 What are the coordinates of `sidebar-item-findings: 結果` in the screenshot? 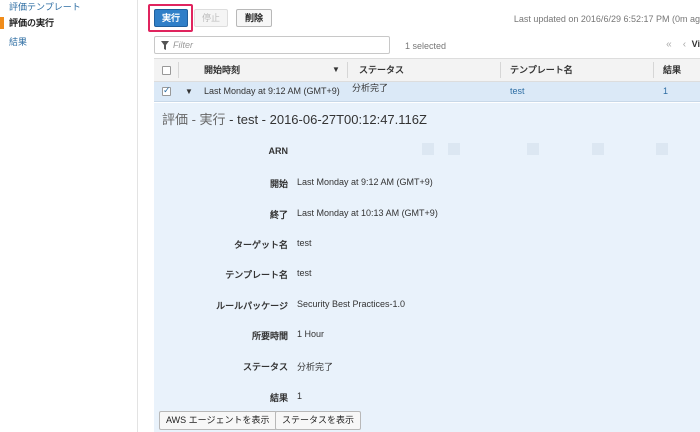 It's located at (68, 42).